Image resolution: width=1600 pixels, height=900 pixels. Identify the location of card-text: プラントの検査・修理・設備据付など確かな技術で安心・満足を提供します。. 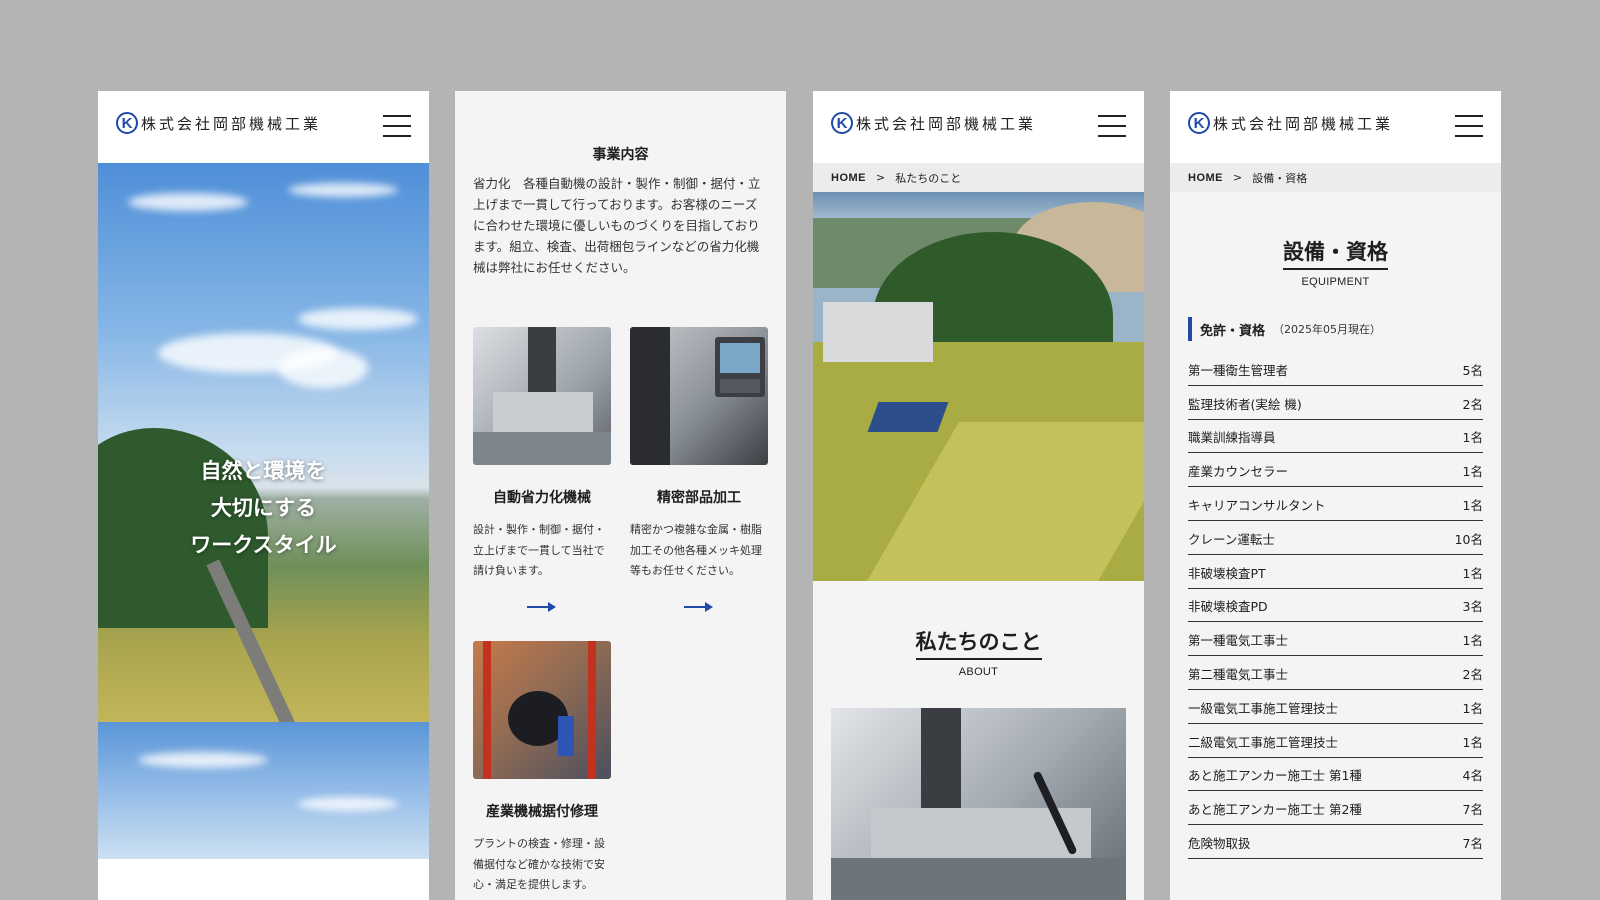
(539, 864).